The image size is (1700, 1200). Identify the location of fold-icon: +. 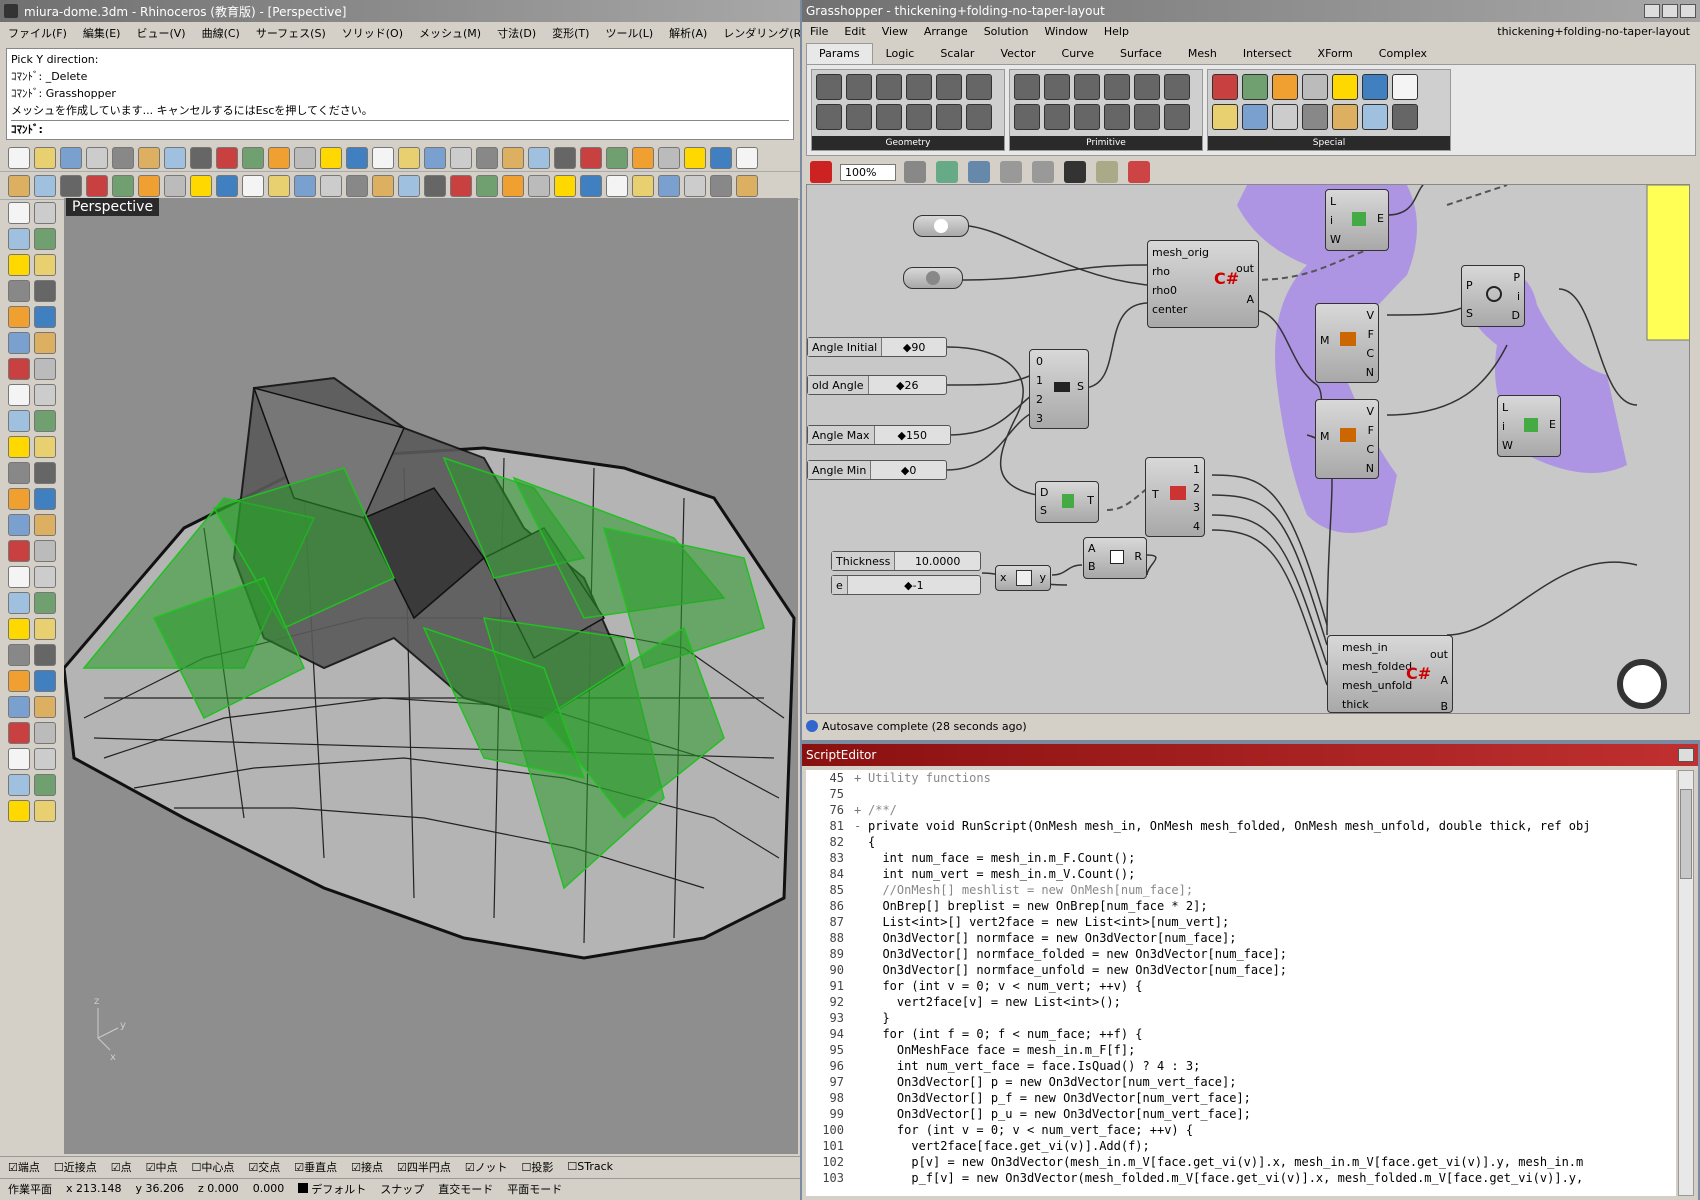
(861, 810).